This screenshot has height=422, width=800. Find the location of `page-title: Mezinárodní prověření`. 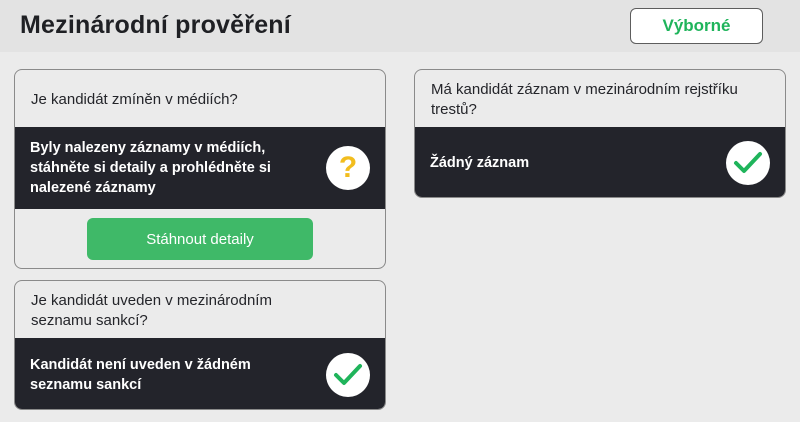

page-title: Mezinárodní prověření is located at coordinates (155, 25).